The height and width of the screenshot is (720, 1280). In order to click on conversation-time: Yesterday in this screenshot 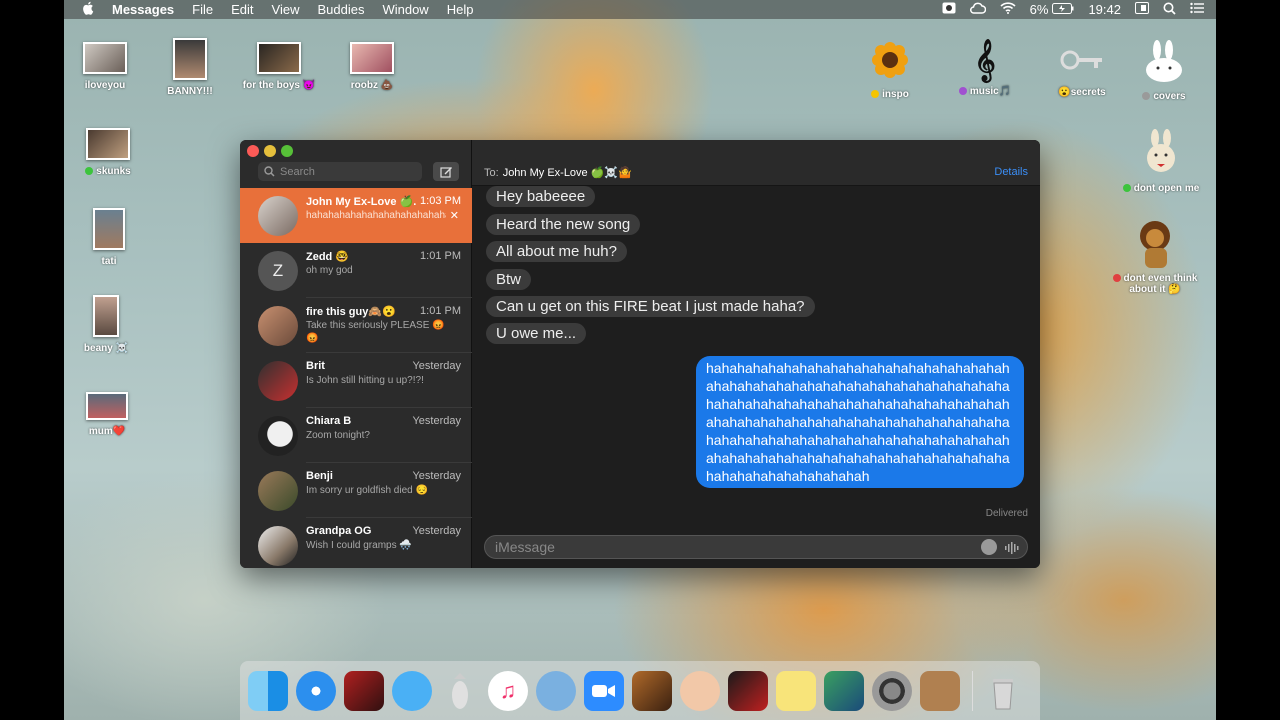, I will do `click(436, 476)`.